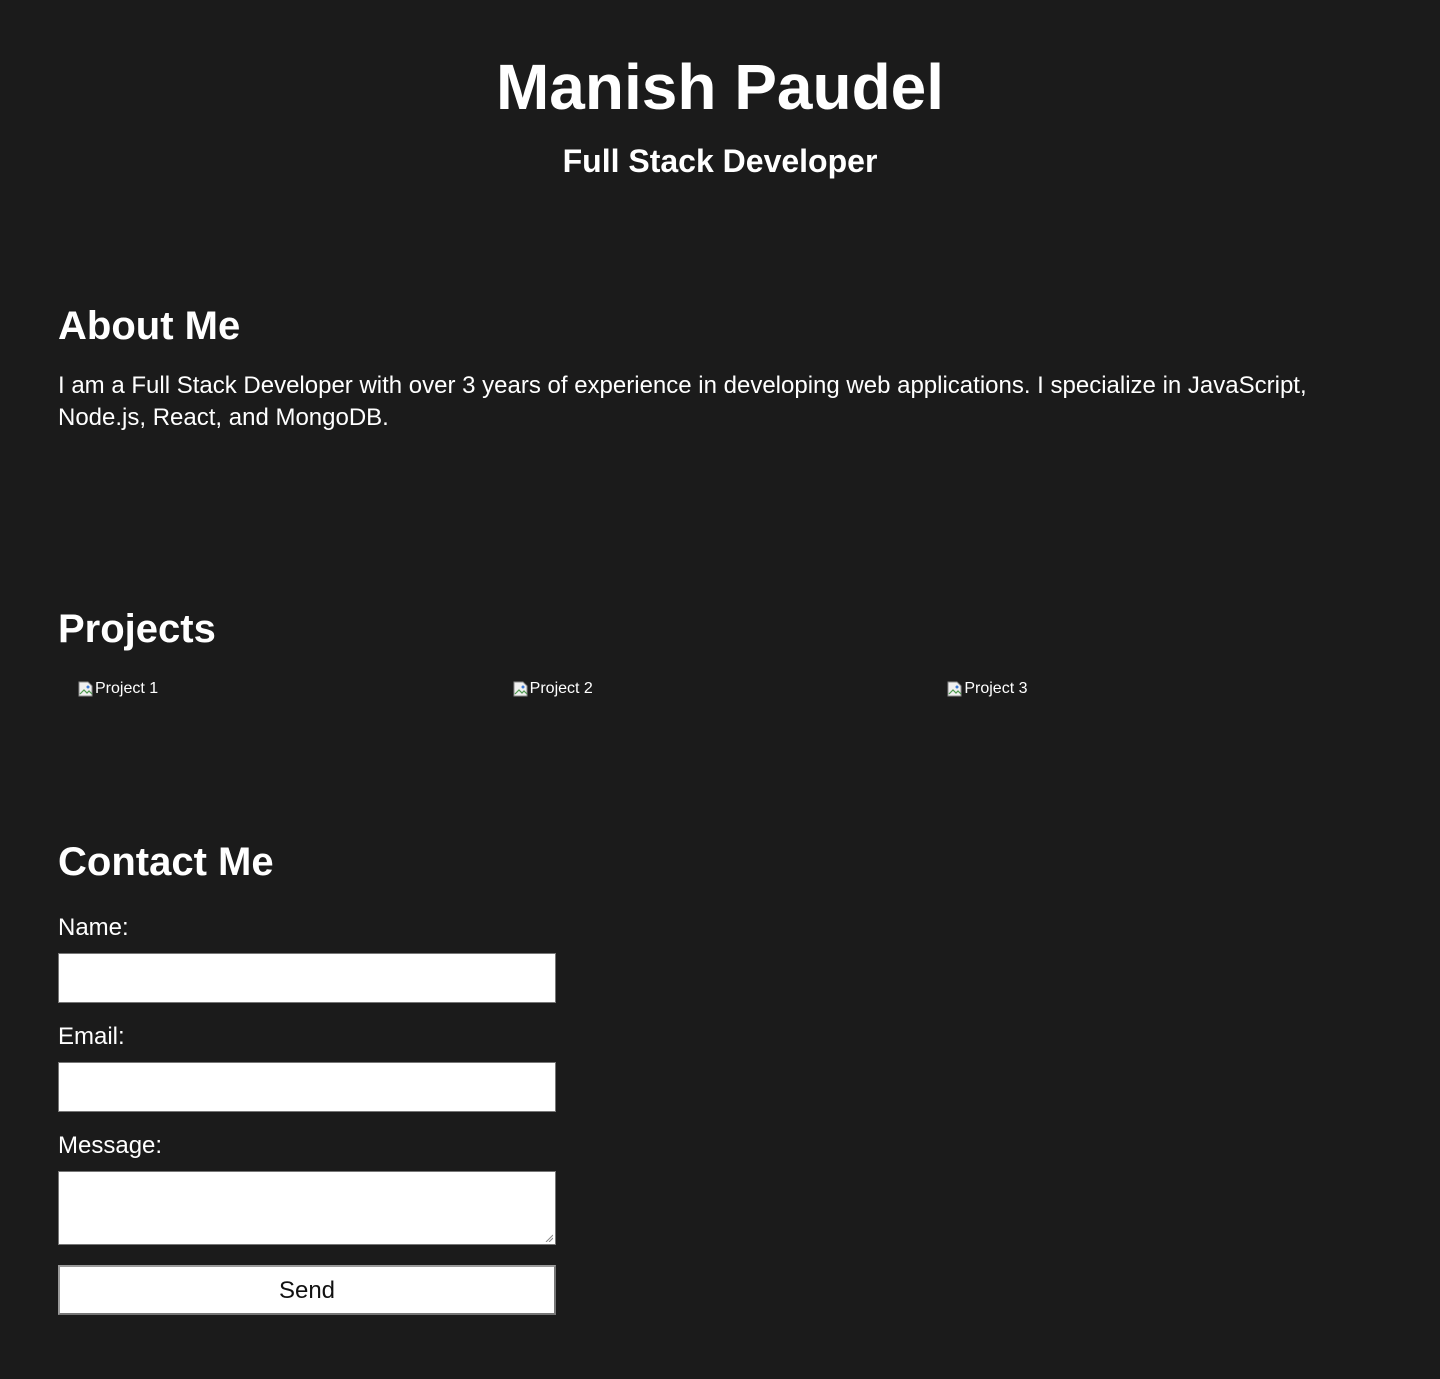  I want to click on message-label: Message:, so click(110, 1145).